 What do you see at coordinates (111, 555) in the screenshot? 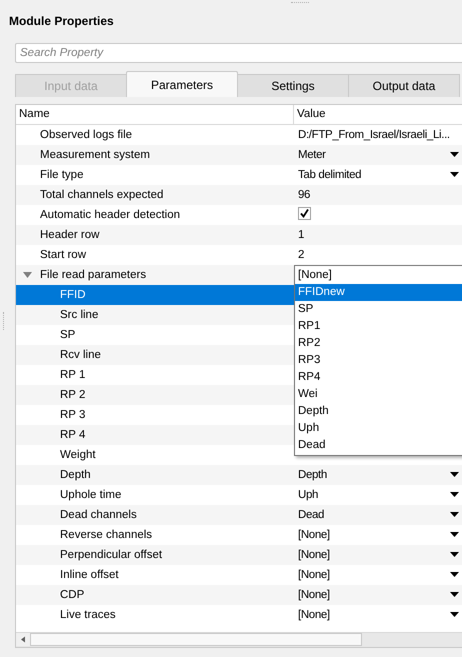
I see `property-name: Perpendicular offset` at bounding box center [111, 555].